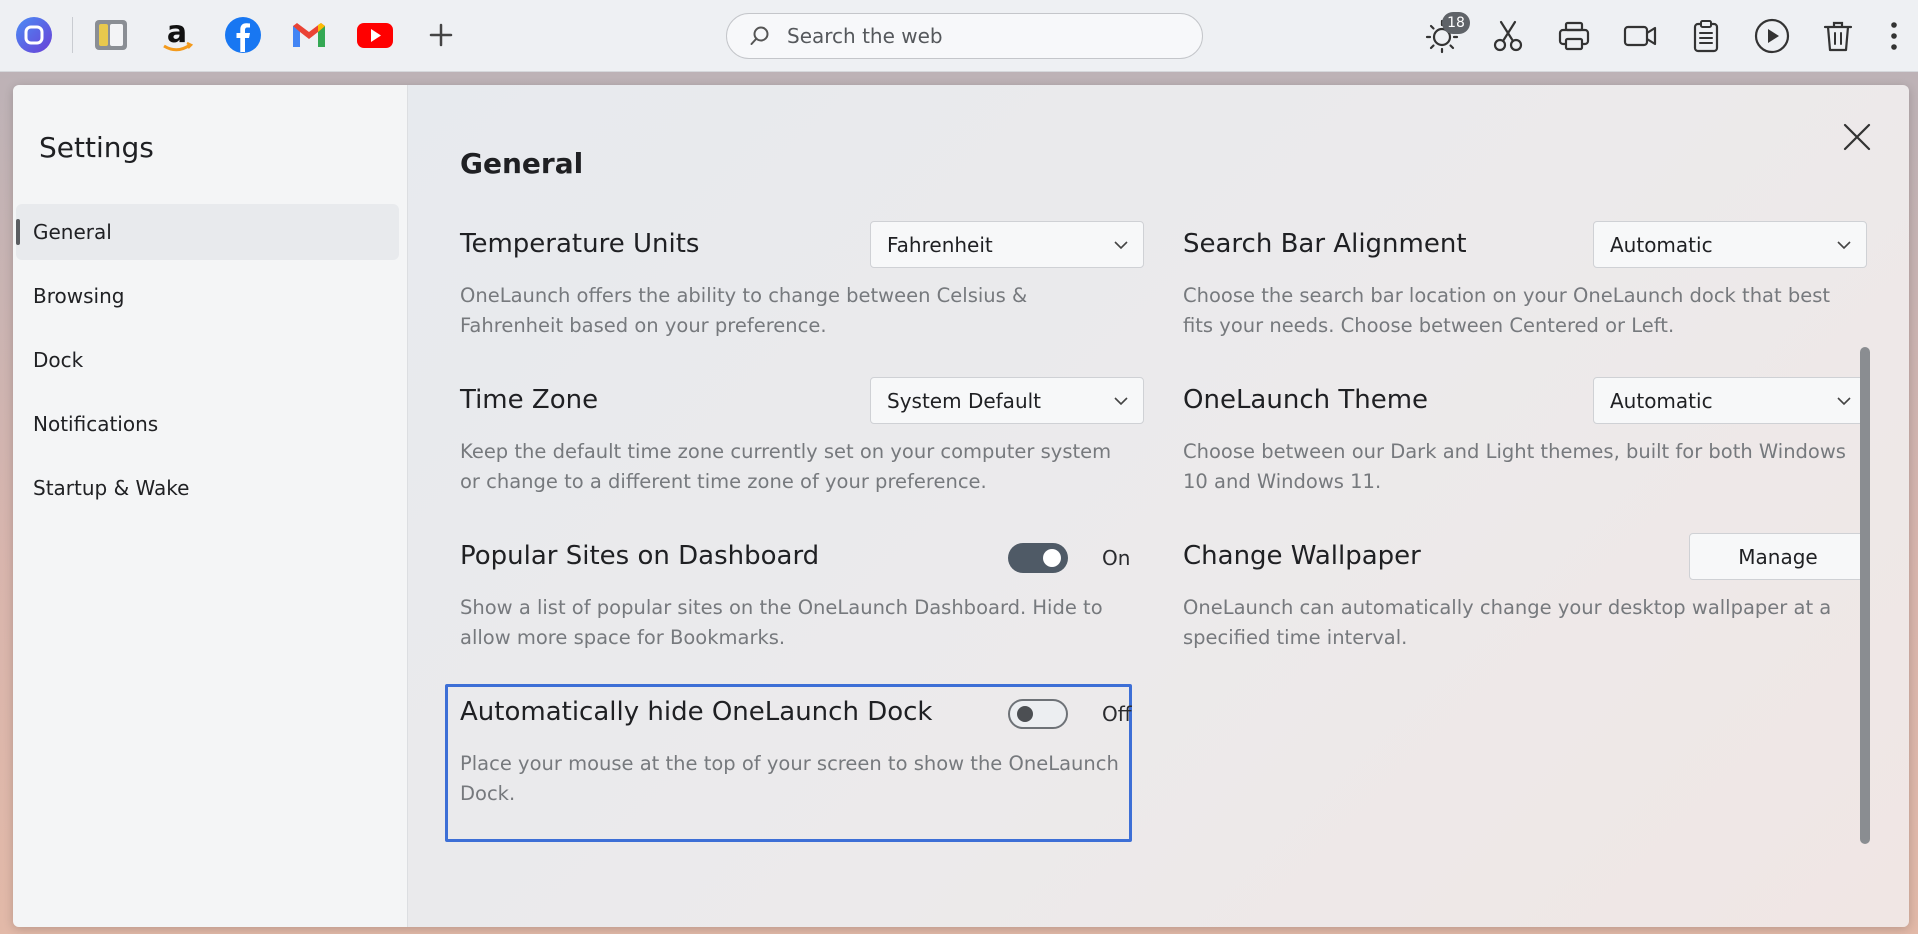 This screenshot has height=934, width=1918. Describe the element at coordinates (207, 488) in the screenshot. I see `sidebar-item-startup-wake: Startup & Wake` at that location.